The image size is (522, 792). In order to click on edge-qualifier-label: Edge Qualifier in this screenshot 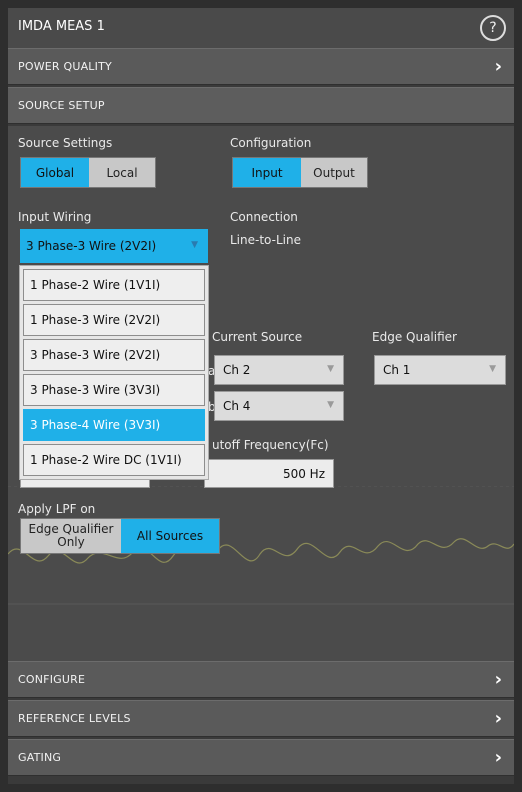, I will do `click(414, 337)`.